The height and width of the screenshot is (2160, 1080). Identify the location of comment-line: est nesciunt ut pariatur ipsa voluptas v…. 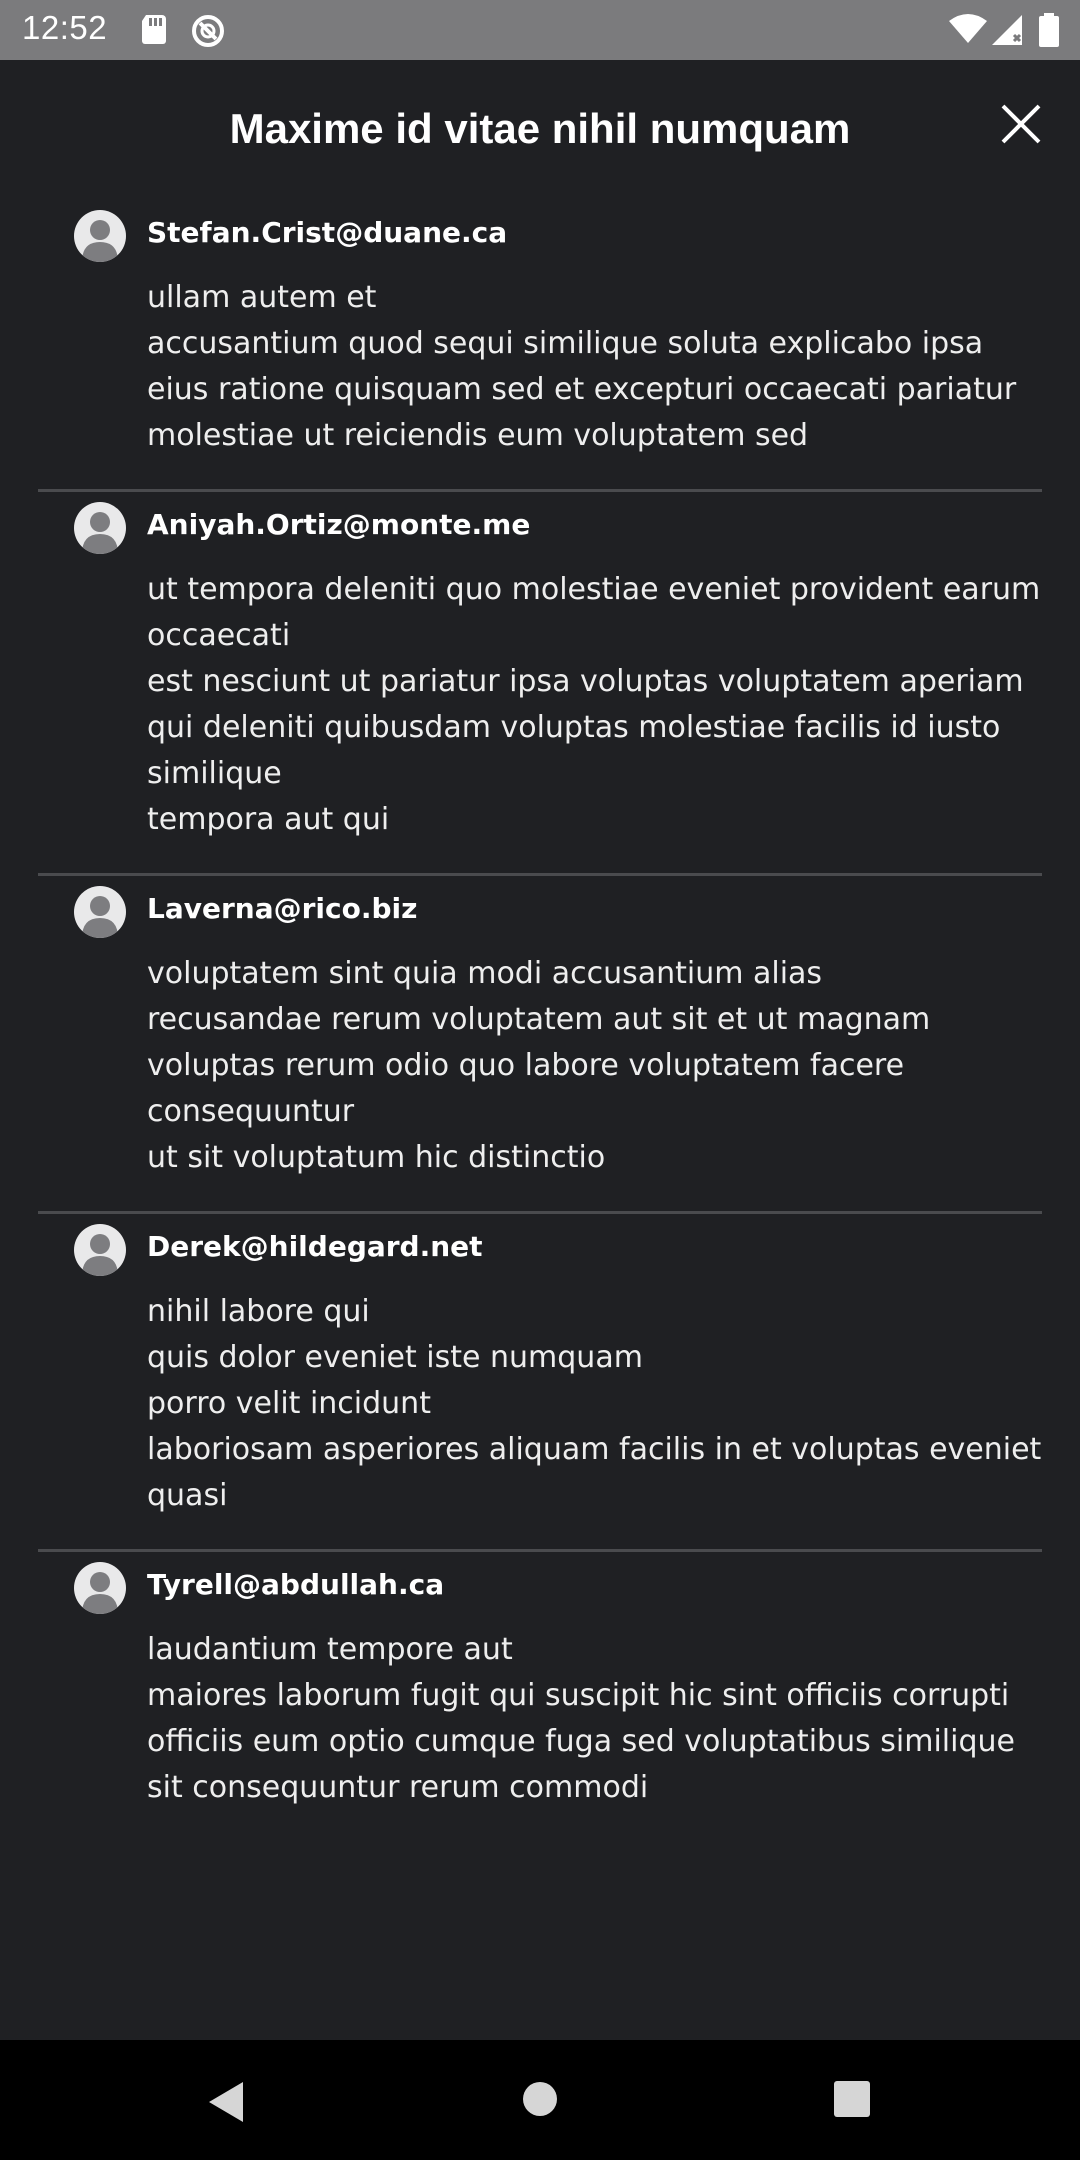
(585, 727).